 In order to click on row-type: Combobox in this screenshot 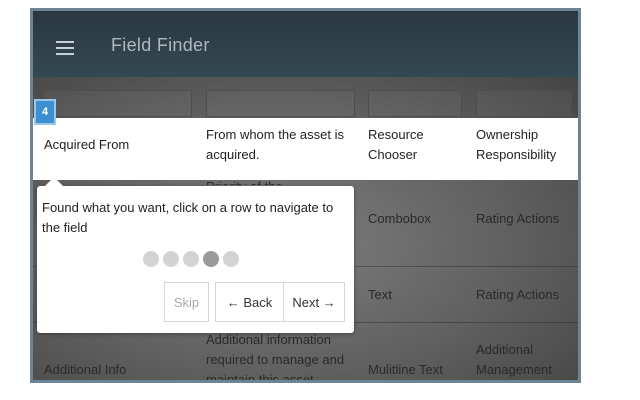, I will do `click(399, 218)`.